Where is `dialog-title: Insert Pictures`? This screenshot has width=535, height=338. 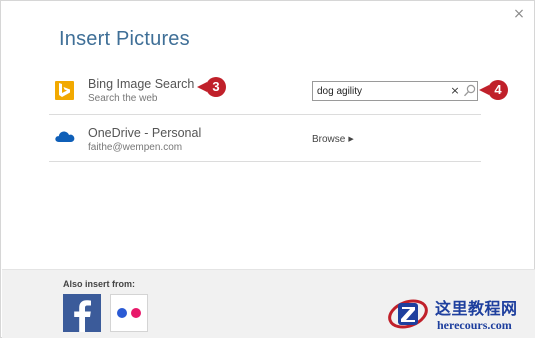 dialog-title: Insert Pictures is located at coordinates (124, 39).